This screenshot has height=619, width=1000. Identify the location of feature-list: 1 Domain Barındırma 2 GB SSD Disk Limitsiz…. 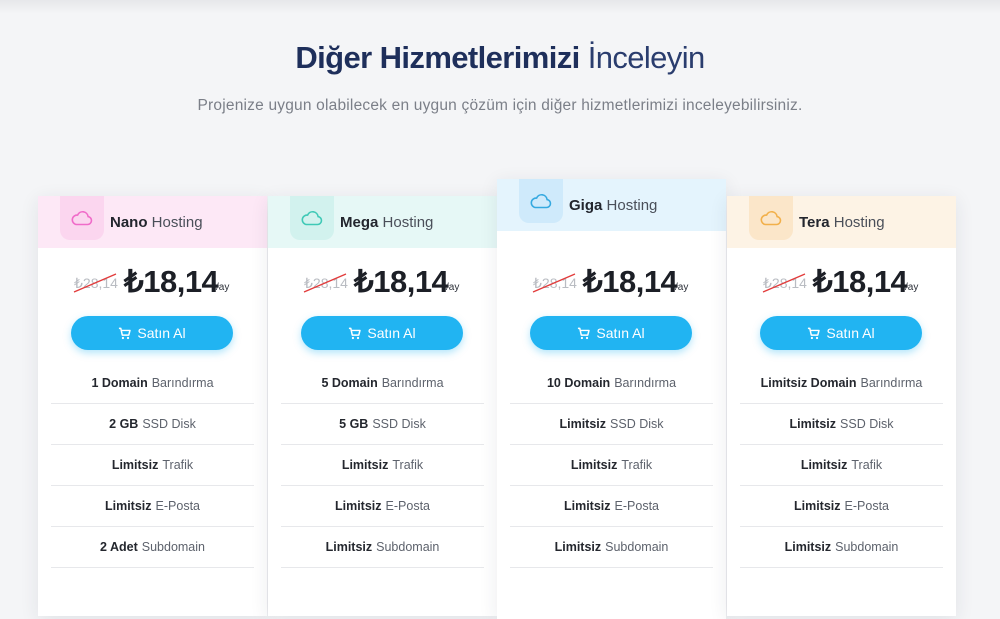
(152, 465).